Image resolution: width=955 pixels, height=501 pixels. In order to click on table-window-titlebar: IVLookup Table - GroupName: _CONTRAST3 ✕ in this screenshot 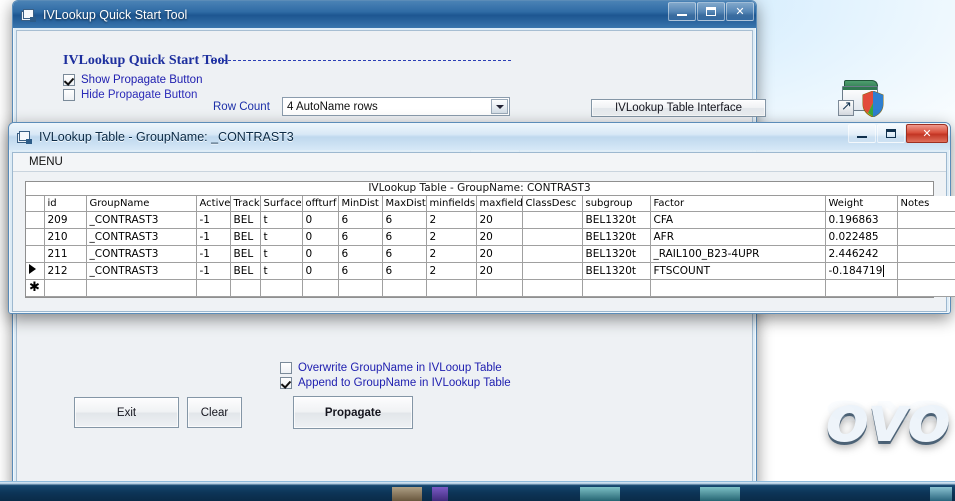, I will do `click(479, 136)`.